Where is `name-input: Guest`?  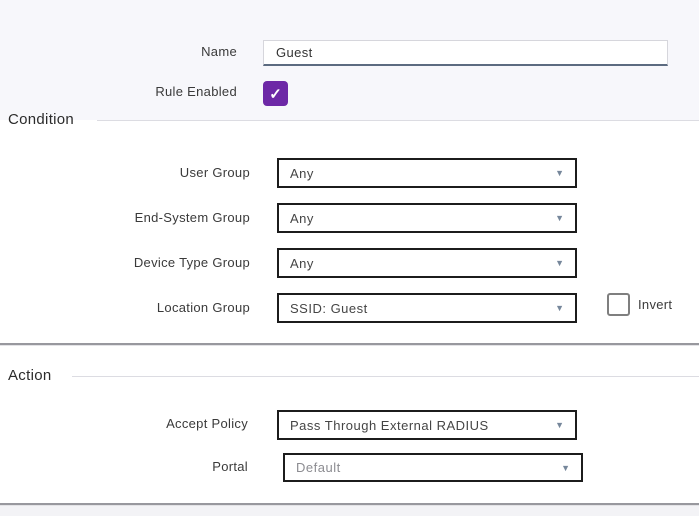 name-input: Guest is located at coordinates (465, 53).